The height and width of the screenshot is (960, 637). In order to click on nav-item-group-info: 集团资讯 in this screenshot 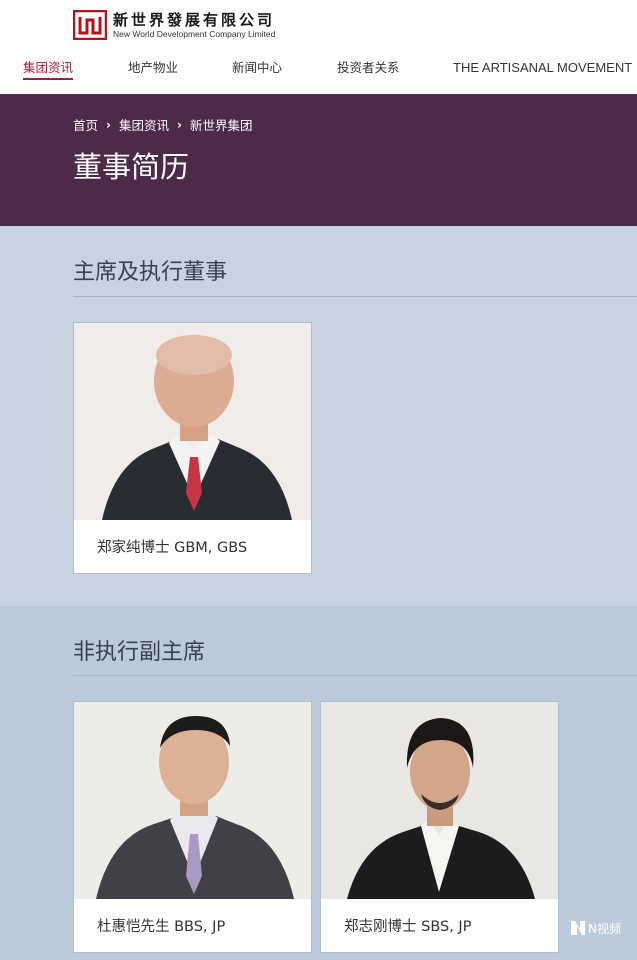, I will do `click(48, 69)`.